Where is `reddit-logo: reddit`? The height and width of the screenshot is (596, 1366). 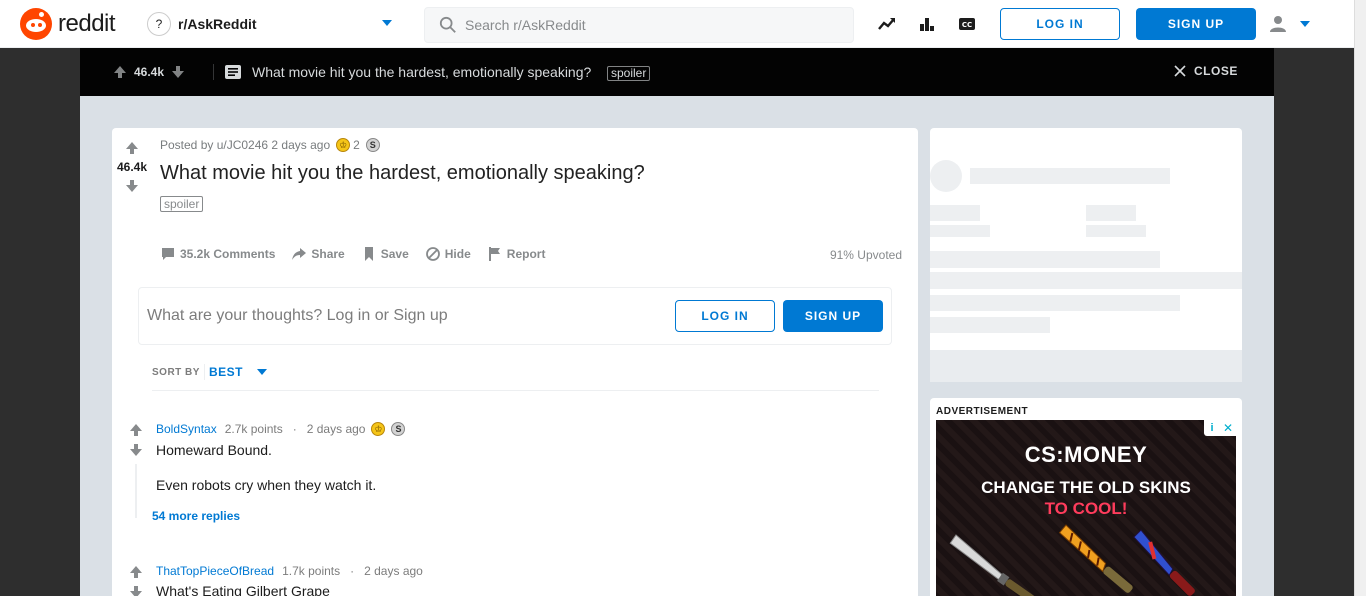
reddit-logo: reddit is located at coordinates (68, 24).